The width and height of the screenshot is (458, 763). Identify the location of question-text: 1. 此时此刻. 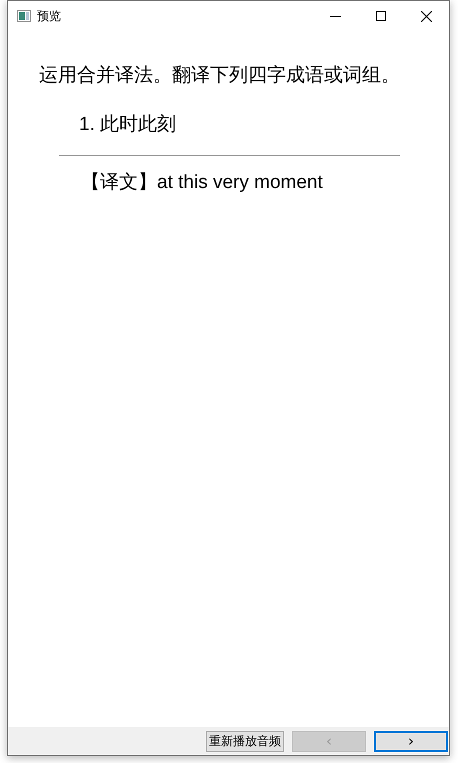
(128, 125).